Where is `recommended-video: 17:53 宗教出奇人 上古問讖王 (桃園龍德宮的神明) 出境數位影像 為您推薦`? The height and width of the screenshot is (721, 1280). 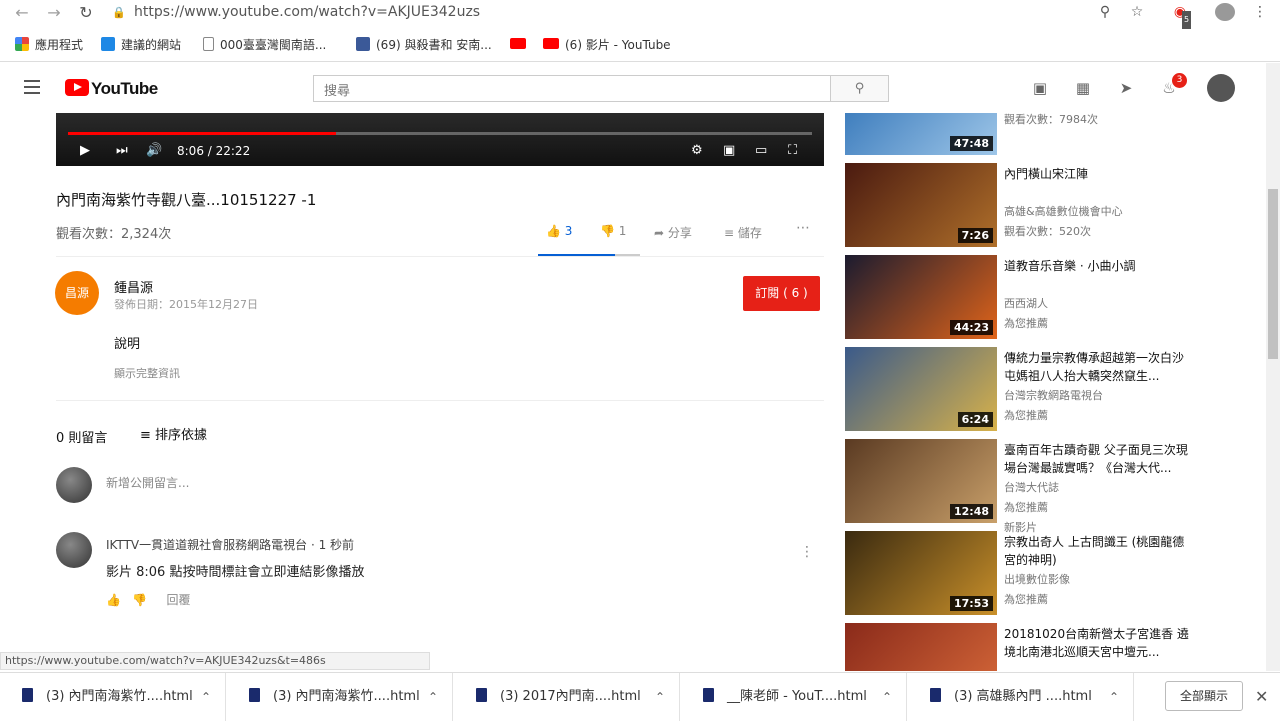 recommended-video: 17:53 宗教出奇人 上古問讖王 (桃園龍德宮的神明) 出境數位影像 為您推薦 is located at coordinates (1055, 573).